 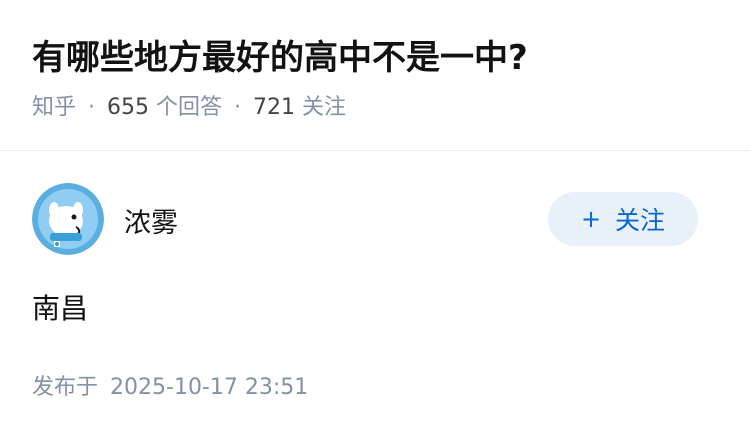 I want to click on avatar, so click(x=68, y=219).